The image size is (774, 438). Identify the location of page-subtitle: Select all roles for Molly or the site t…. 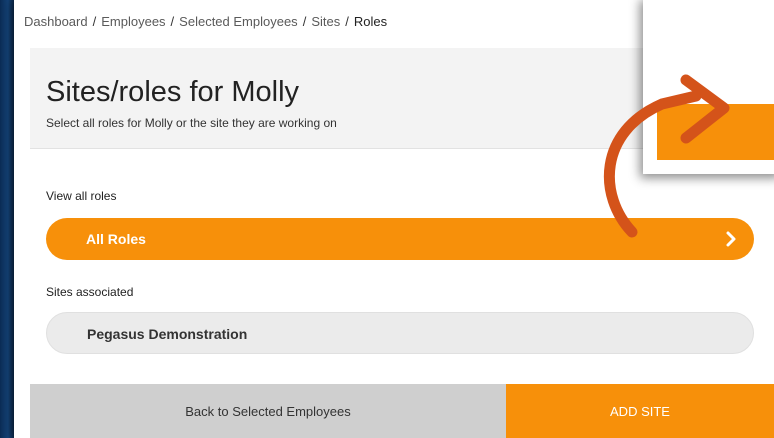
(191, 123).